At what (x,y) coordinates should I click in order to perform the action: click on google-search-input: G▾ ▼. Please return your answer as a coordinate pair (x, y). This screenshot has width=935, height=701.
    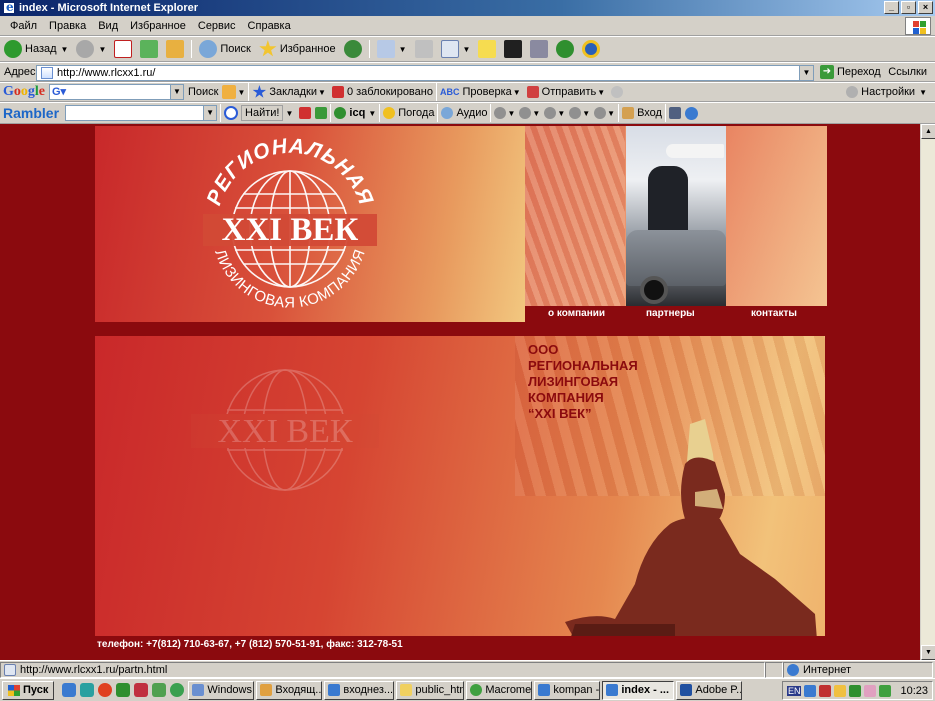
    Looking at the image, I should click on (116, 92).